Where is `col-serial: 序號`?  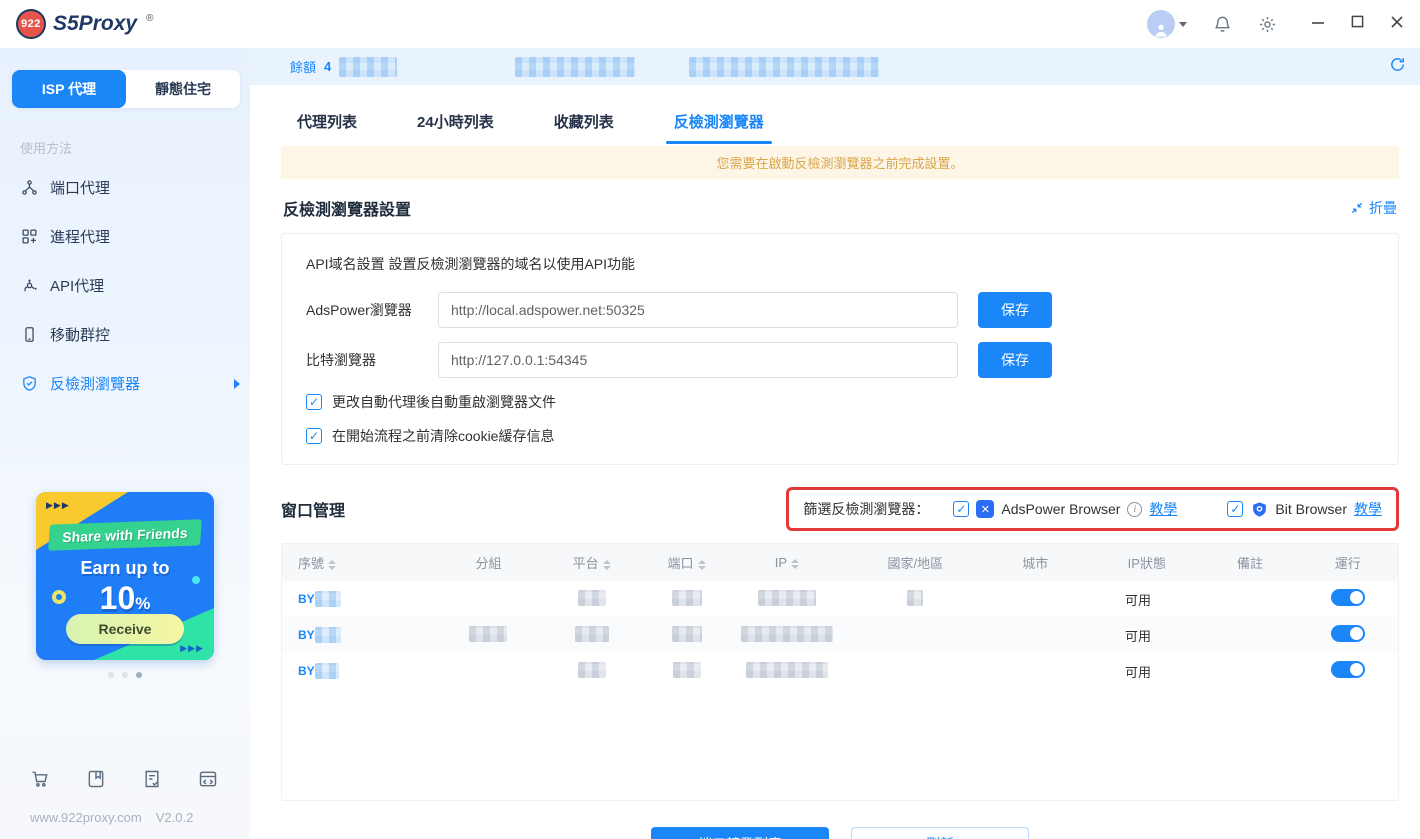
col-serial: 序號 is located at coordinates (363, 562).